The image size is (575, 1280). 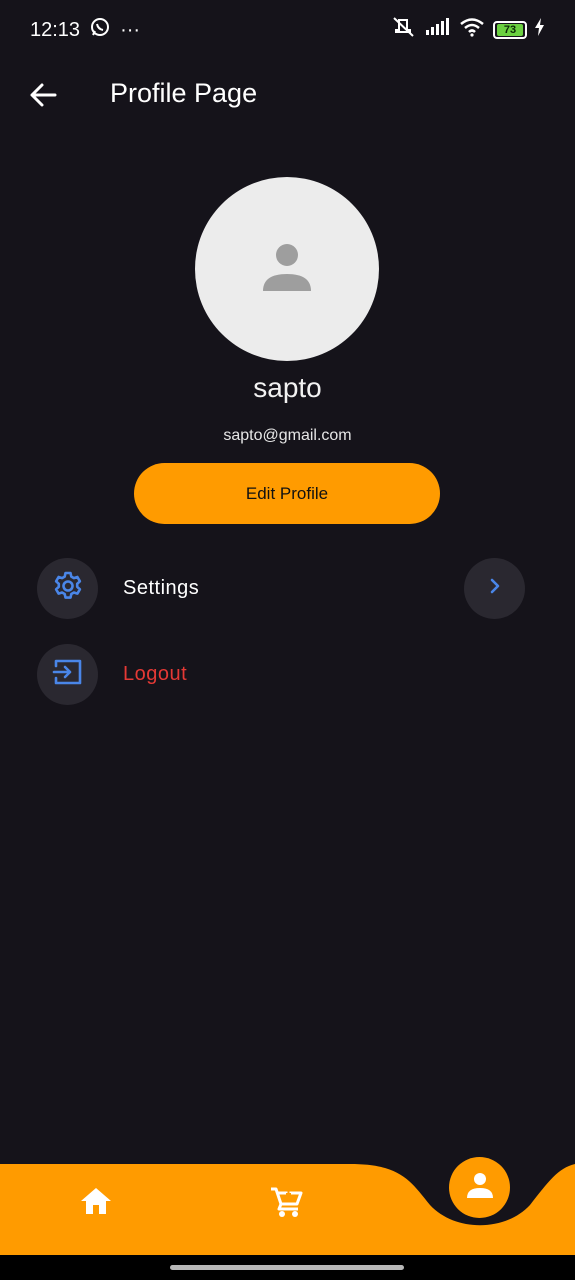 I want to click on settings-label: Settings, so click(x=161, y=588).